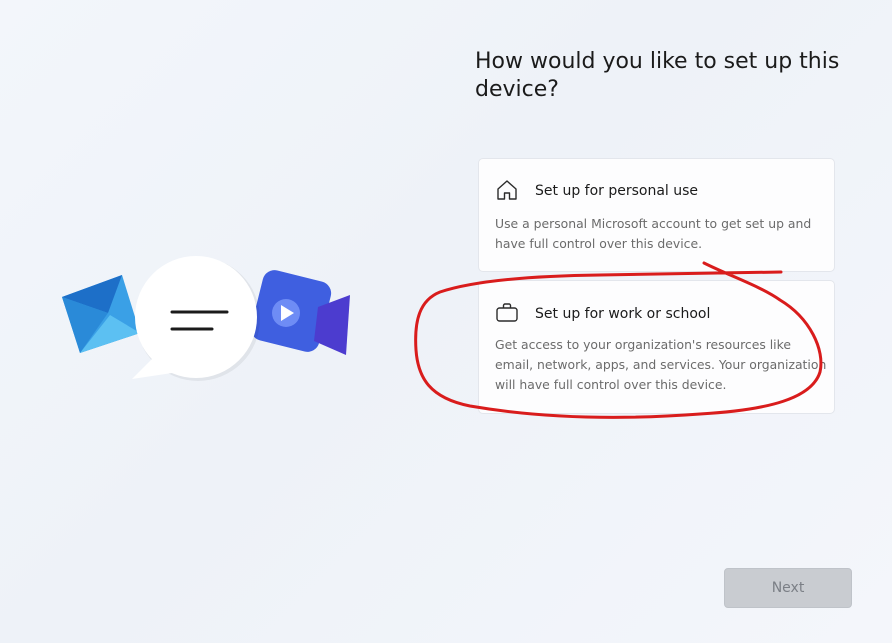 This screenshot has width=892, height=643. I want to click on welcome-illustration, so click(210, 325).